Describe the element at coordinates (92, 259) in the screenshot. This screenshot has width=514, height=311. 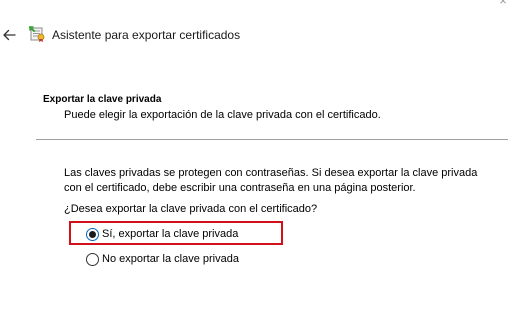
I see `radio-button-unselected` at that location.